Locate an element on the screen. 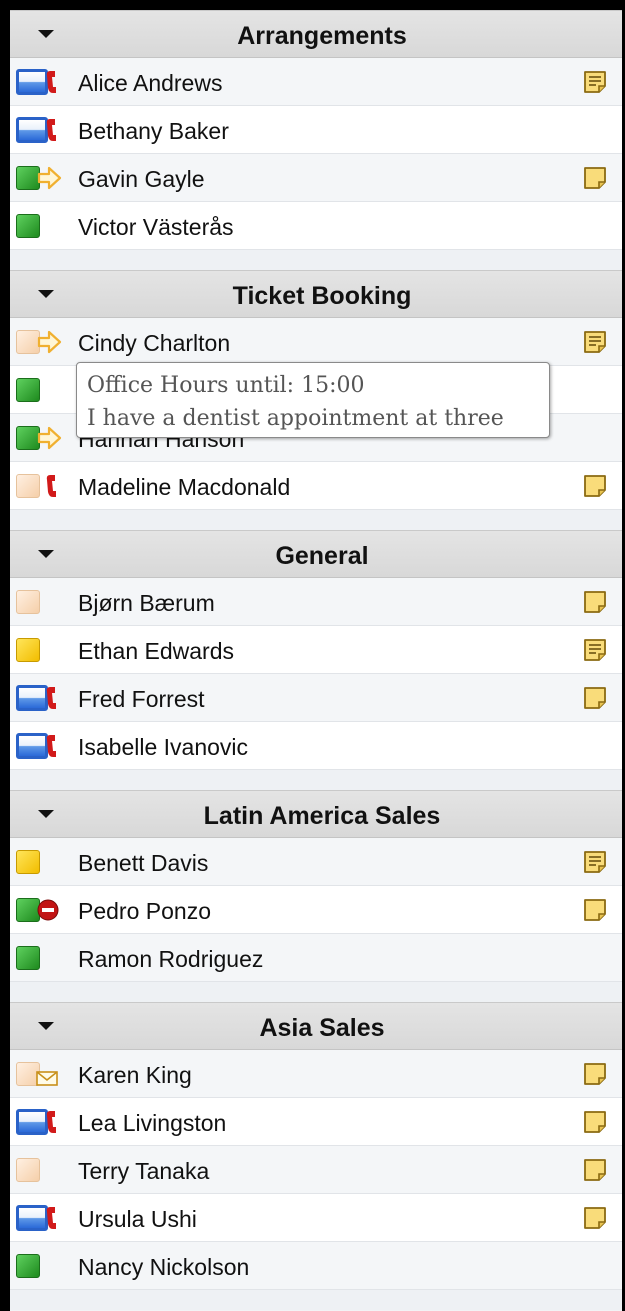  contact-row: Pedro Ponzo is located at coordinates (316, 910).